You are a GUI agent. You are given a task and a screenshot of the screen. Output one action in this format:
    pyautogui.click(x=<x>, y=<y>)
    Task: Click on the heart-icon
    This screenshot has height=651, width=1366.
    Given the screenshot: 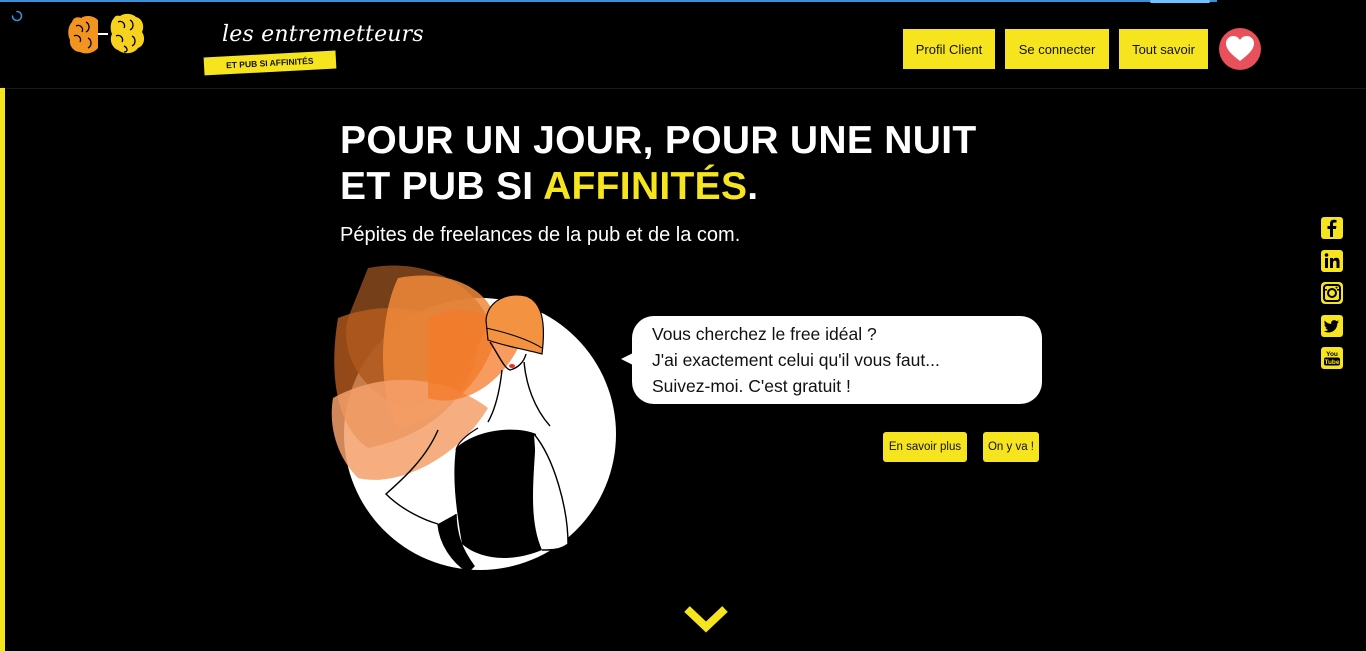 What is the action you would take?
    pyautogui.click(x=1240, y=48)
    